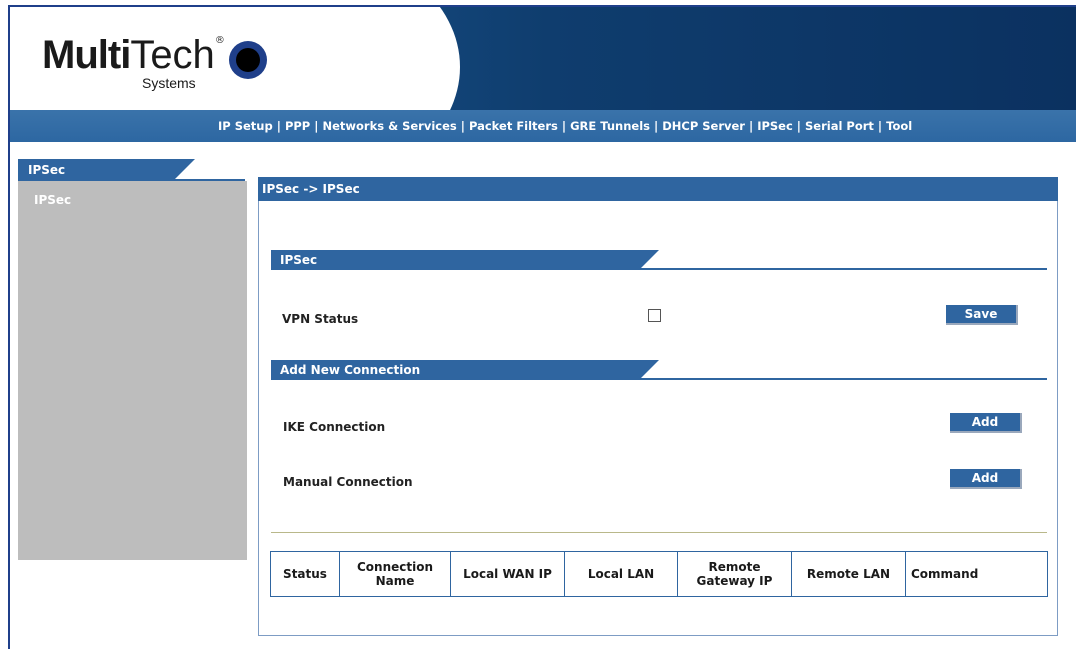 The image size is (1076, 649). Describe the element at coordinates (507, 574) in the screenshot. I see `column-header: Local WAN IP` at that location.